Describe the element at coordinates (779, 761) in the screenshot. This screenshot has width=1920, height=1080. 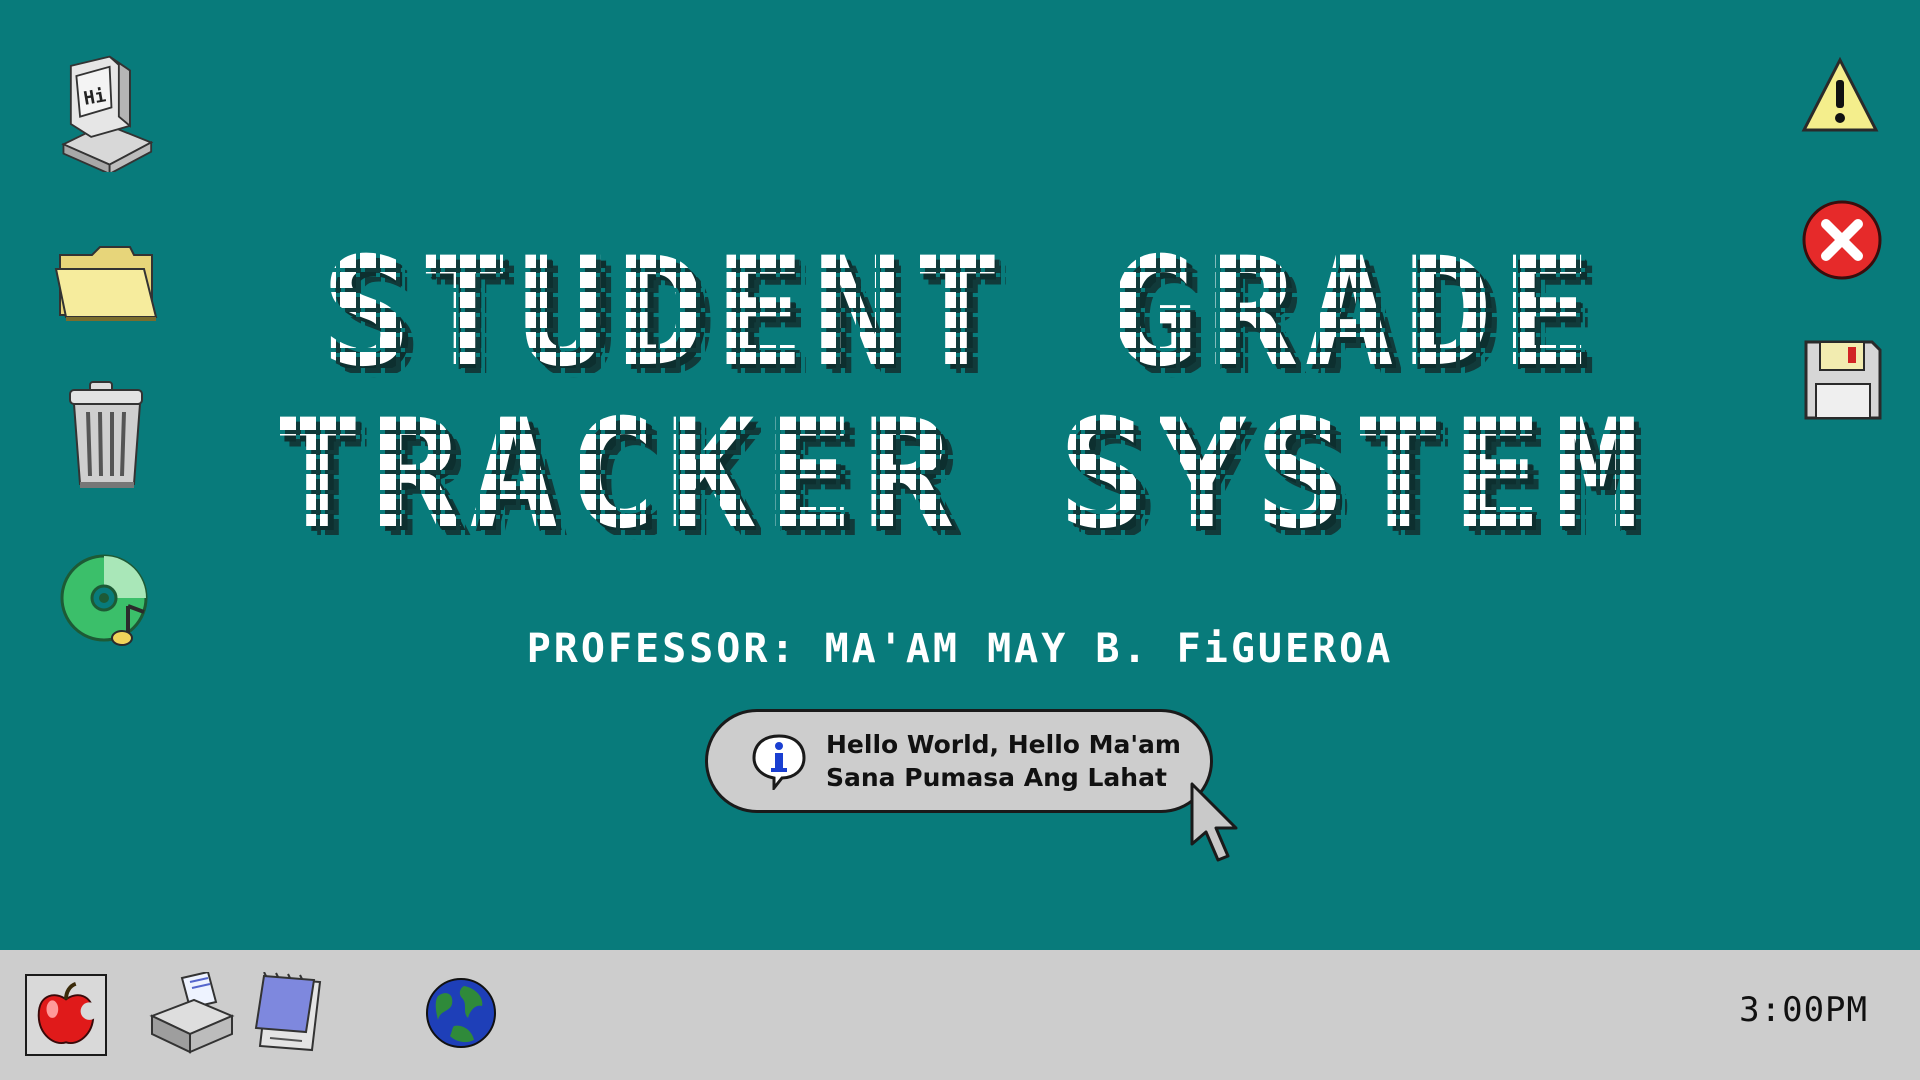
I see `info-icon` at that location.